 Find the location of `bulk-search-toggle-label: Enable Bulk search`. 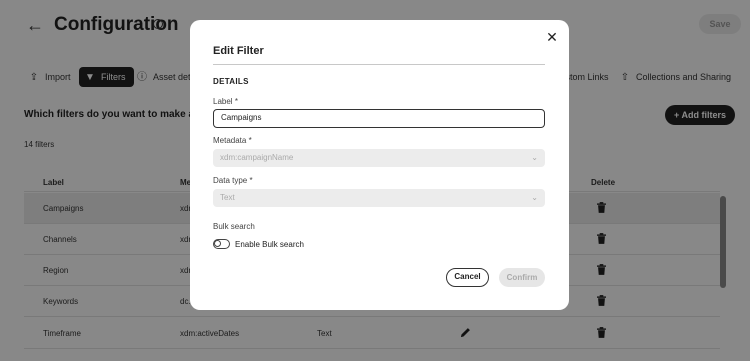

bulk-search-toggle-label: Enable Bulk search is located at coordinates (269, 244).